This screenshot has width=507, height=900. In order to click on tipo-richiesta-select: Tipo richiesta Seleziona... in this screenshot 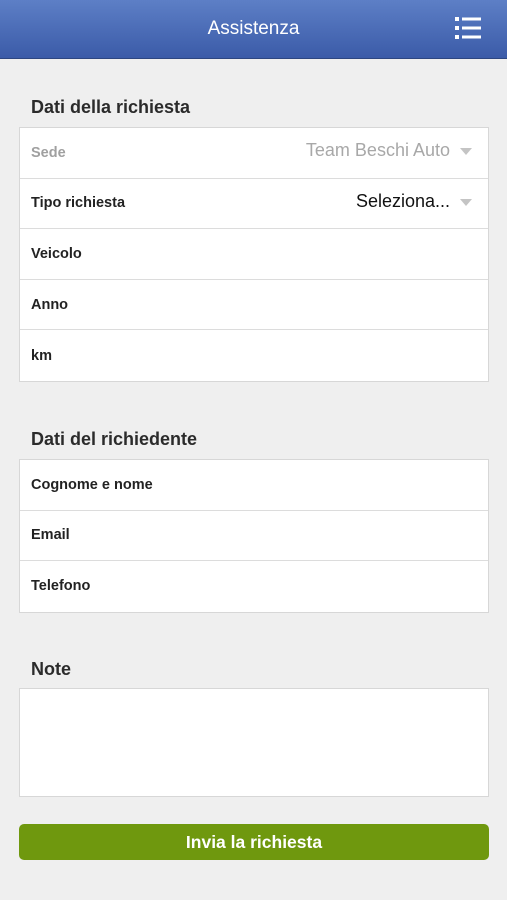, I will do `click(254, 204)`.